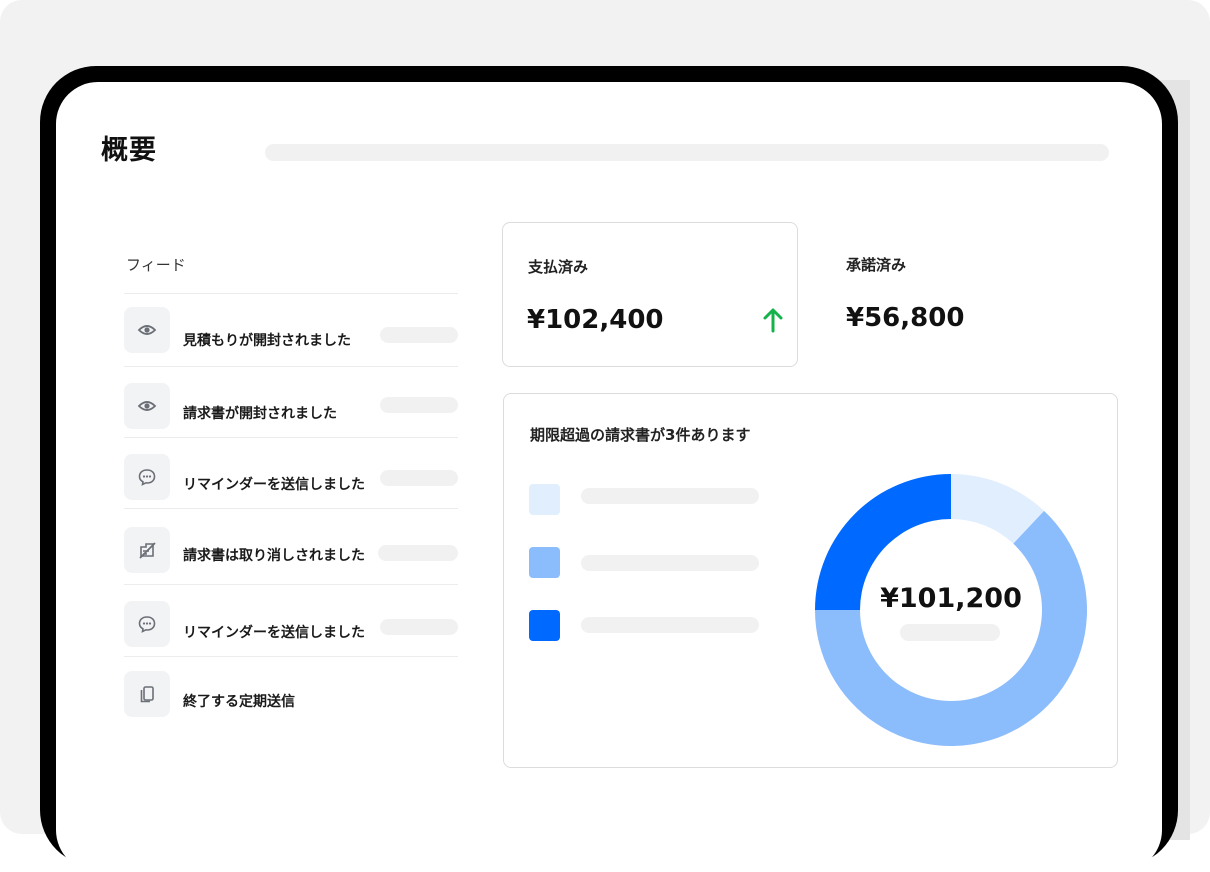 Image resolution: width=1210 pixels, height=872 pixels. Describe the element at coordinates (544, 562) in the screenshot. I see `legend-swatch-mid` at that location.